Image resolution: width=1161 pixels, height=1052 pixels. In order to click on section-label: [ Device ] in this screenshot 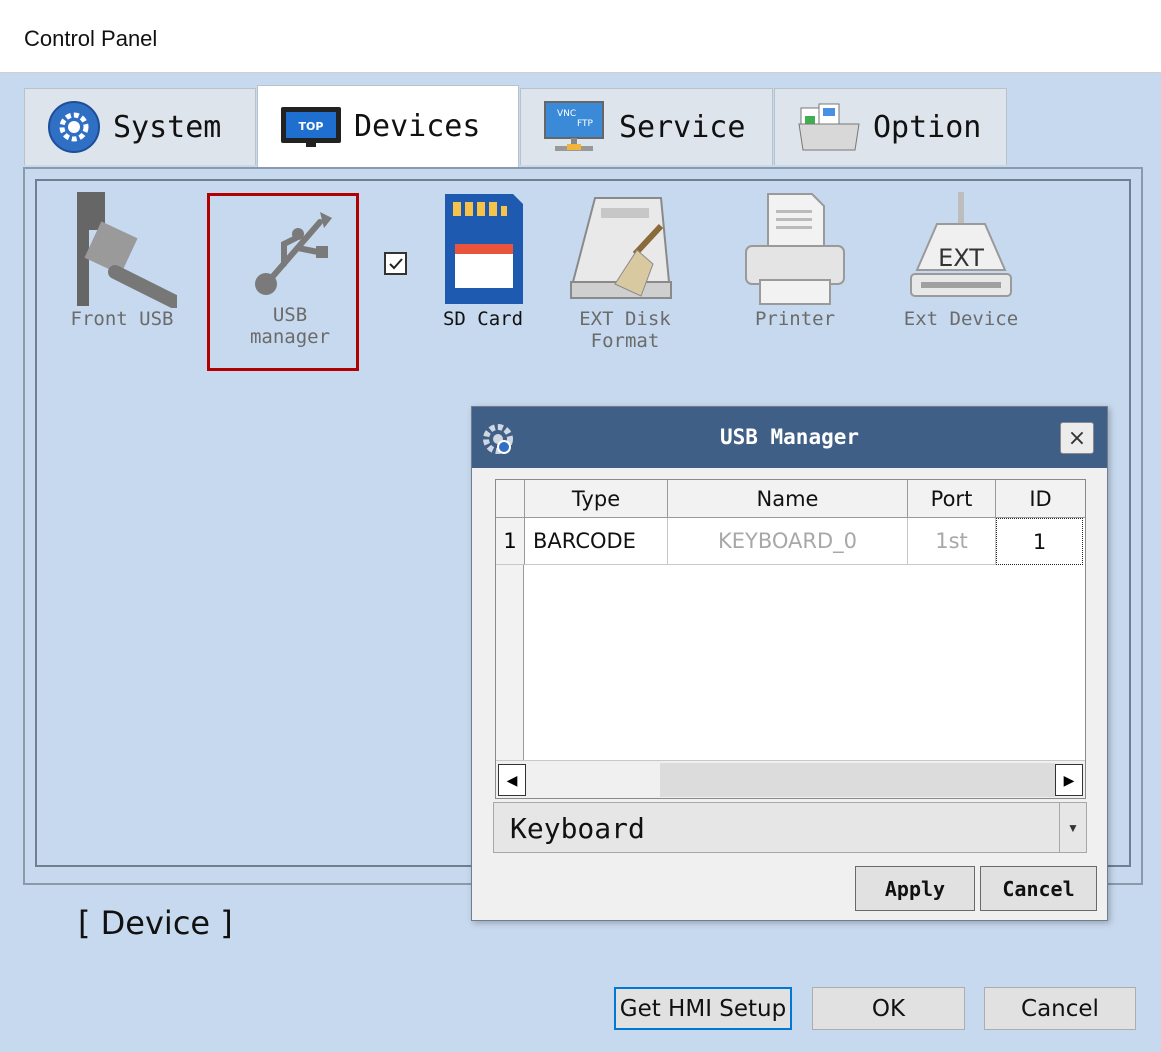, I will do `click(155, 923)`.